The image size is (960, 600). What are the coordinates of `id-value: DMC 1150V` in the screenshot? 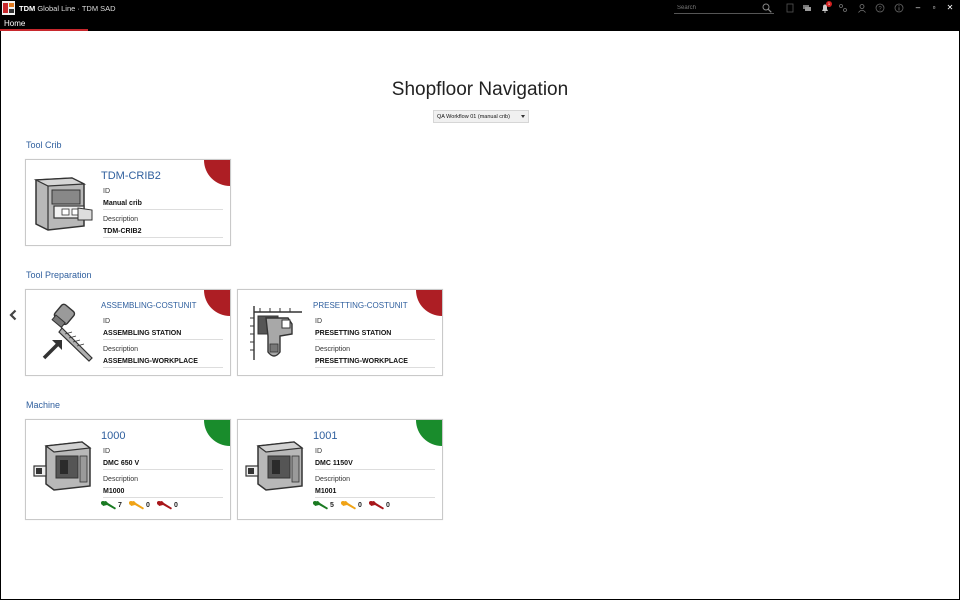 It's located at (375, 465).